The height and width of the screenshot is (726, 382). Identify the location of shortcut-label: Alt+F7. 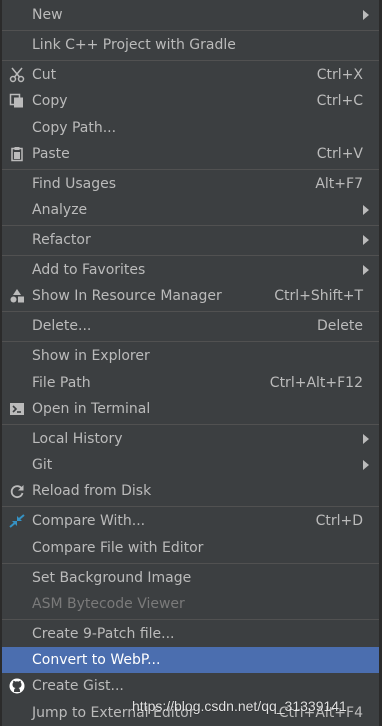
(339, 184).